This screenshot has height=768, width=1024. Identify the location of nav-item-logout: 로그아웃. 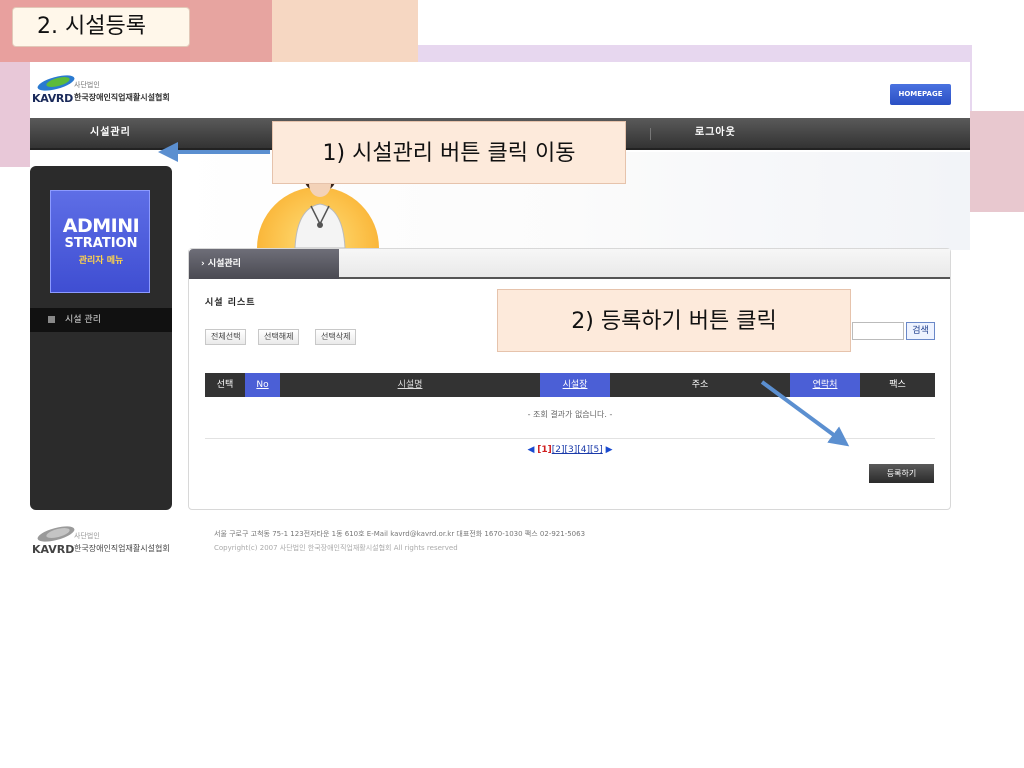
(715, 133).